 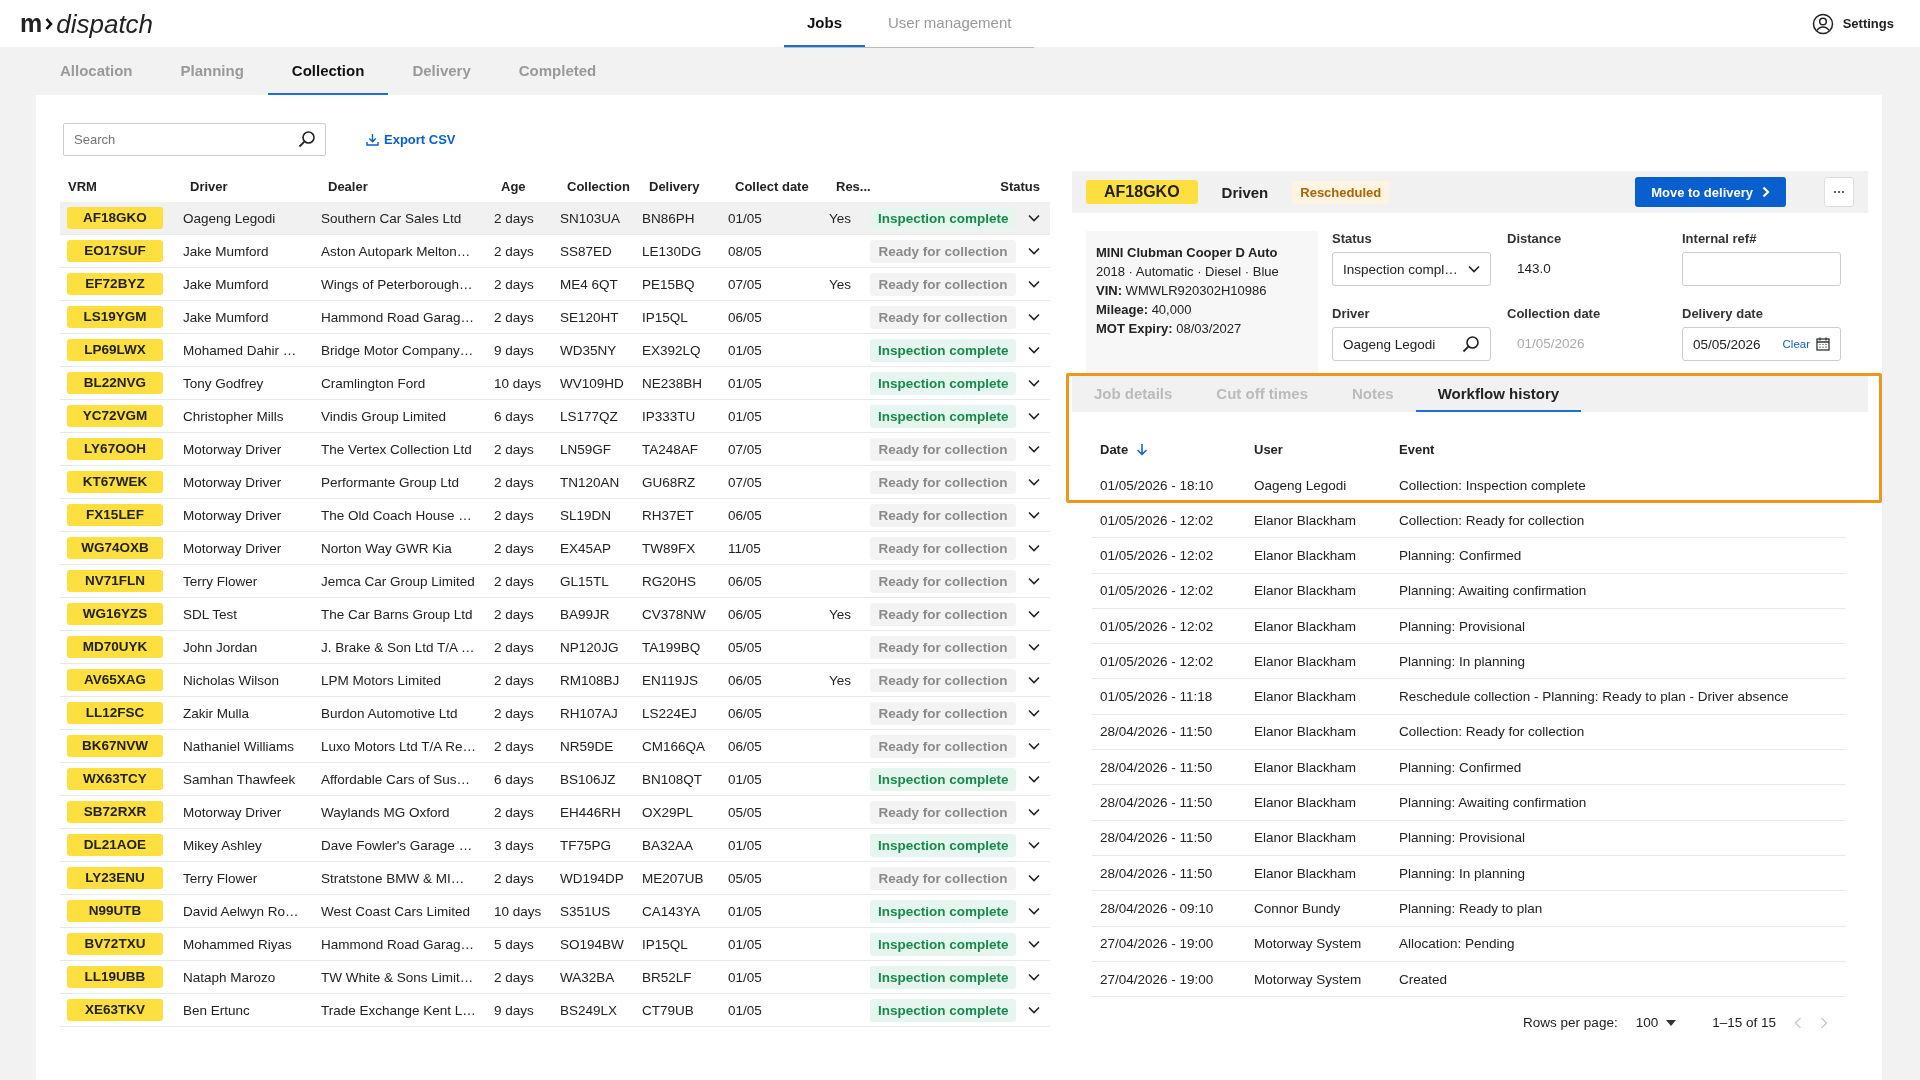 I want to click on table-cell-text: SL19DN, so click(x=586, y=515).